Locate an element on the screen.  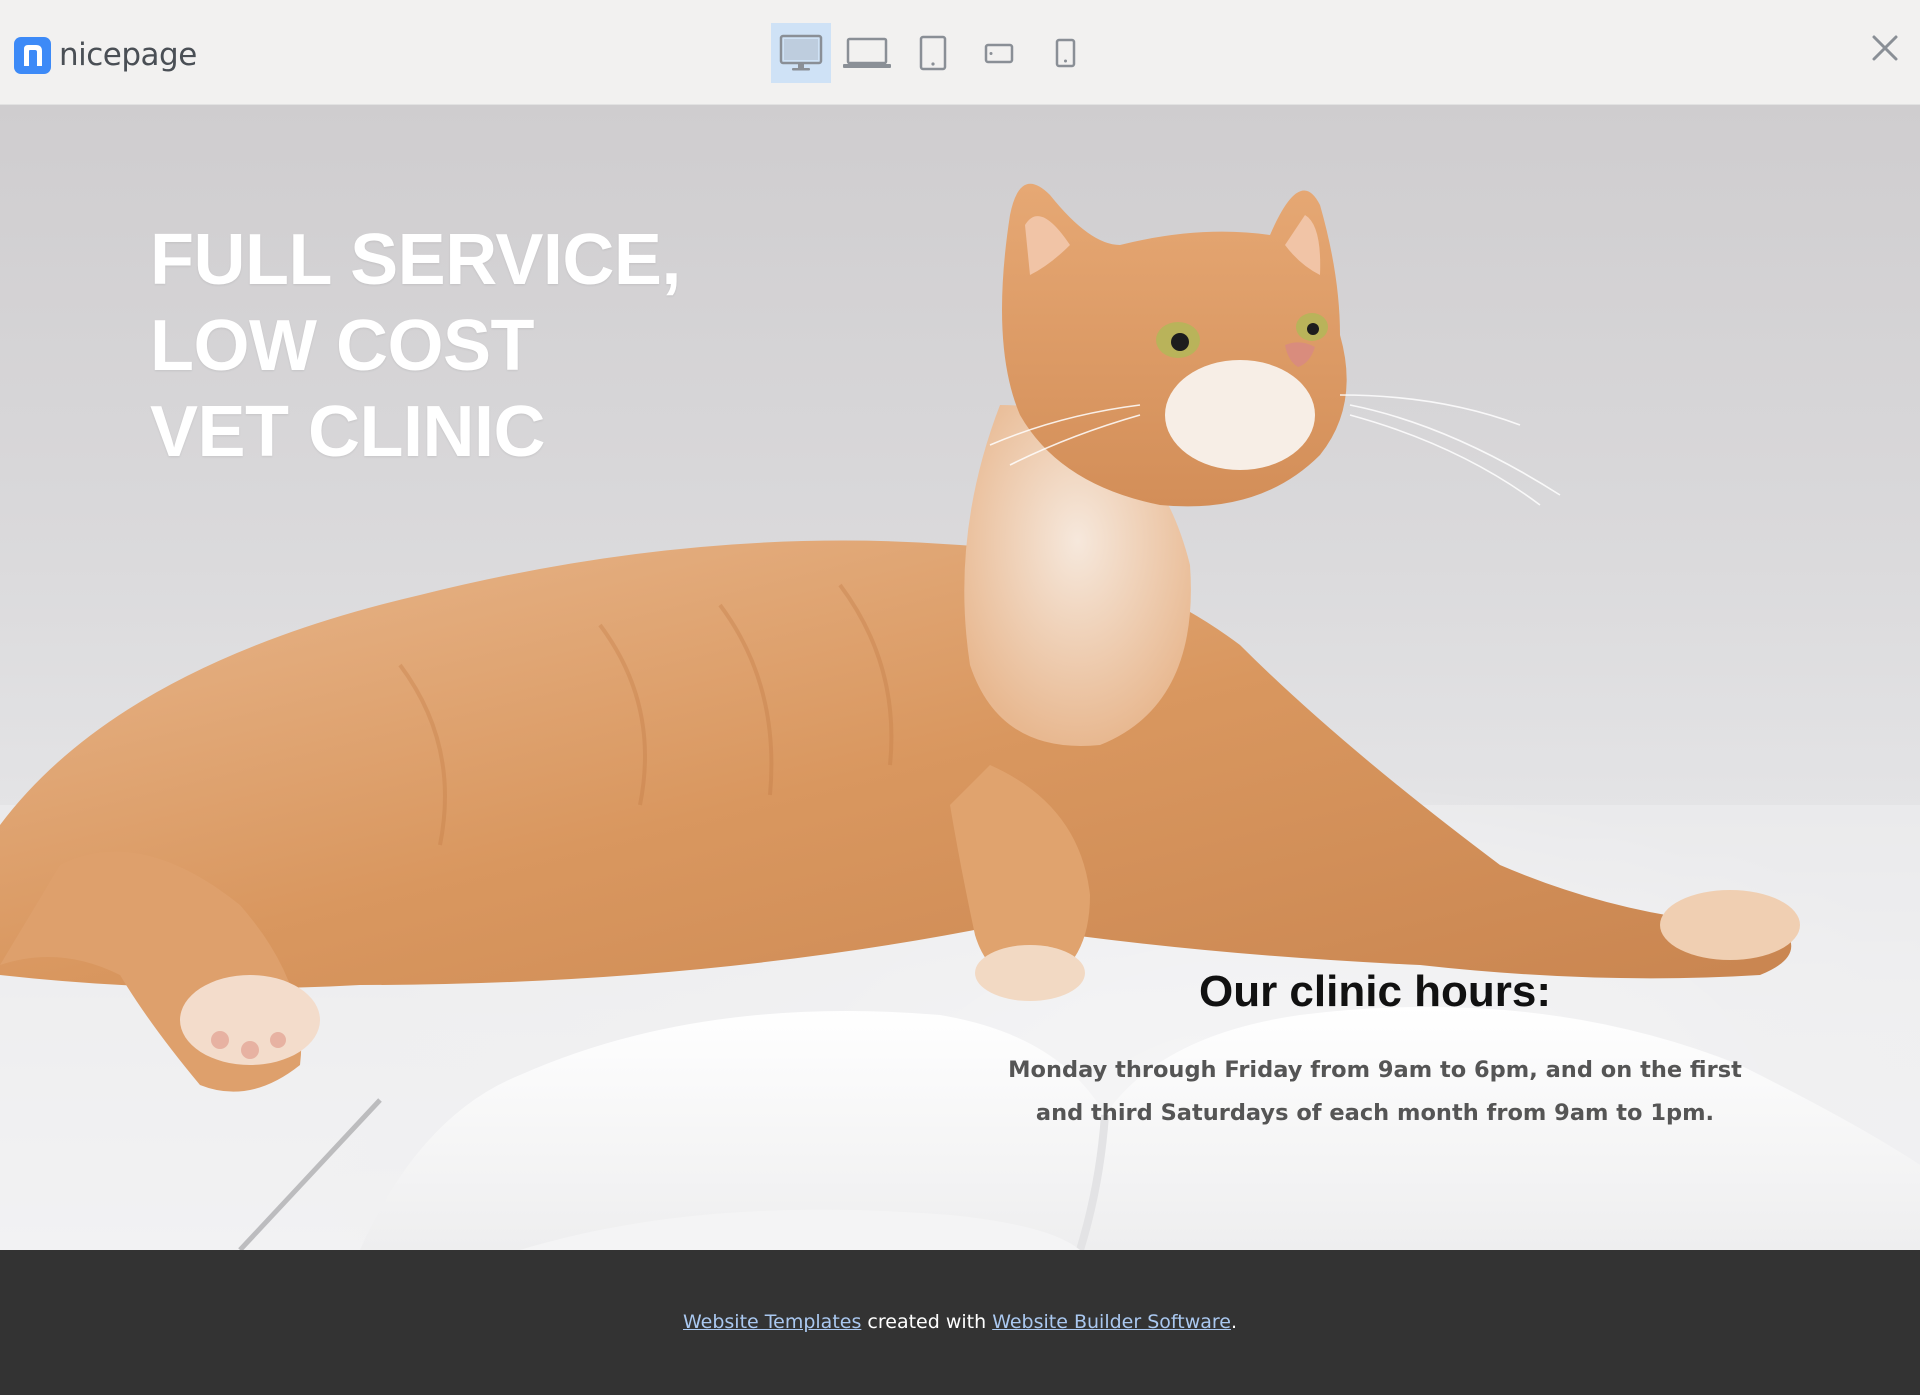
headline-line: FULL SERVICE, is located at coordinates (415, 260).